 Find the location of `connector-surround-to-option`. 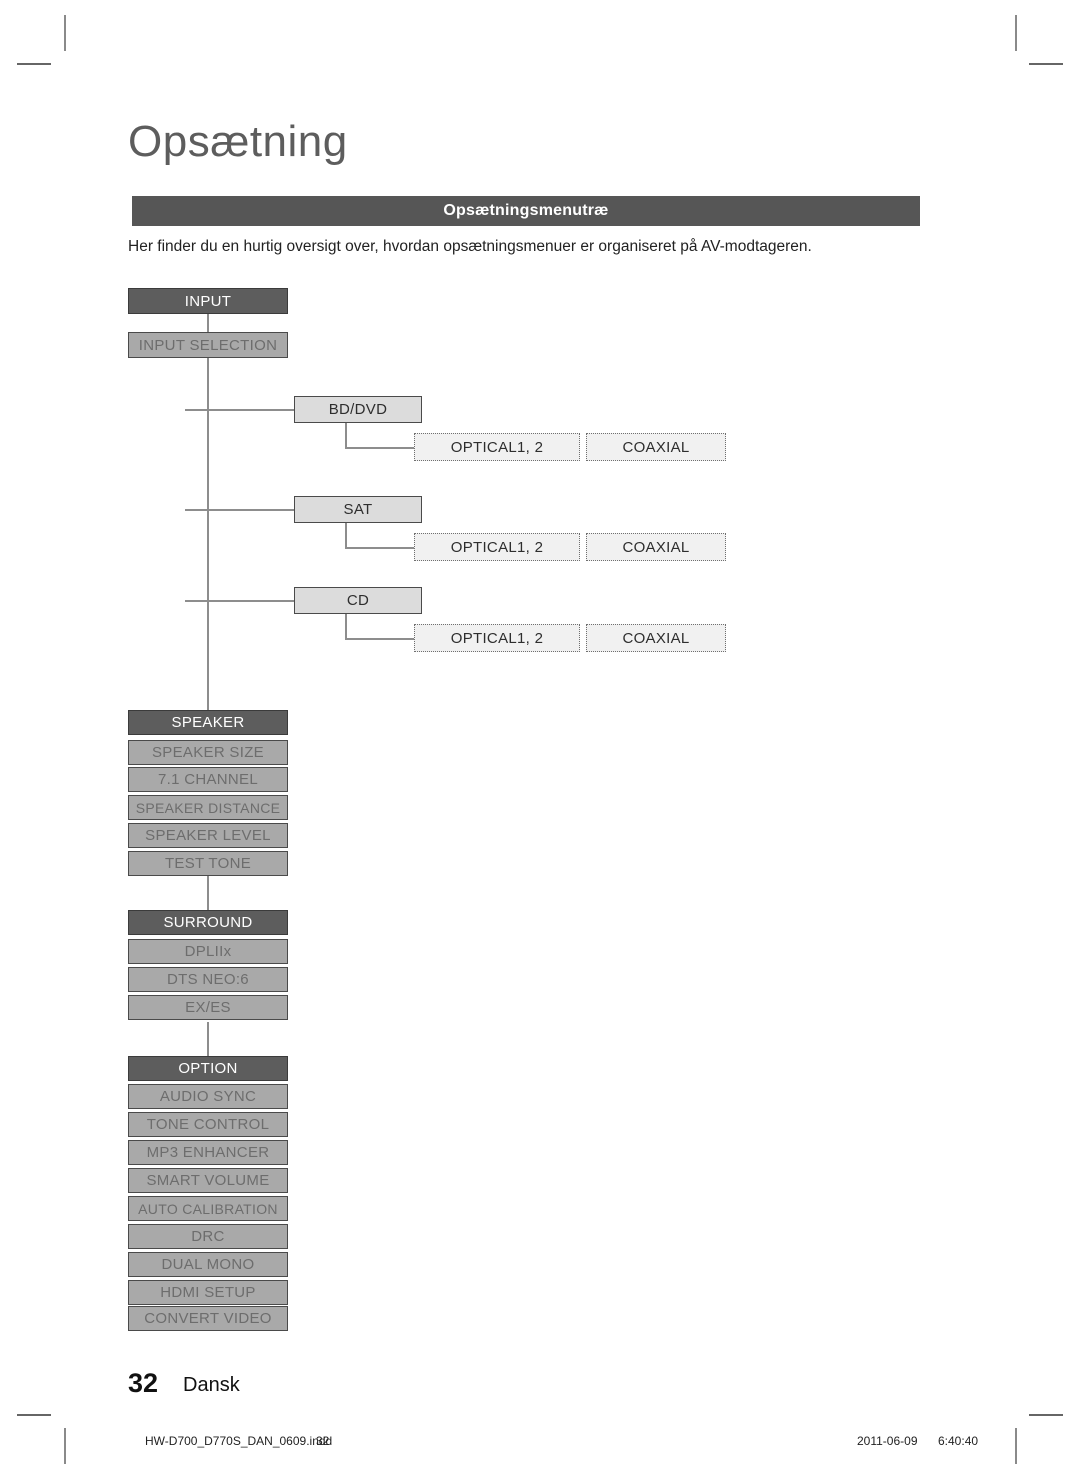

connector-surround-to-option is located at coordinates (208, 1039).